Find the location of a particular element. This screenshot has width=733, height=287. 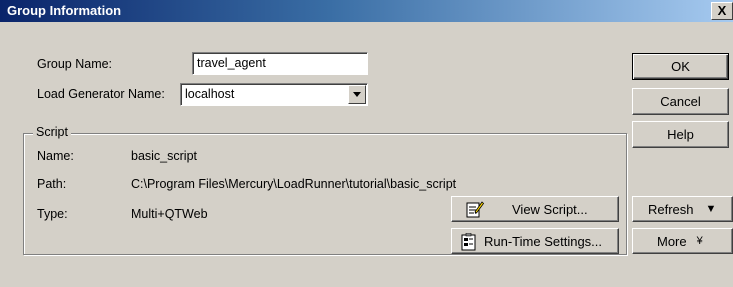

cancel-button: Cancel is located at coordinates (680, 101).